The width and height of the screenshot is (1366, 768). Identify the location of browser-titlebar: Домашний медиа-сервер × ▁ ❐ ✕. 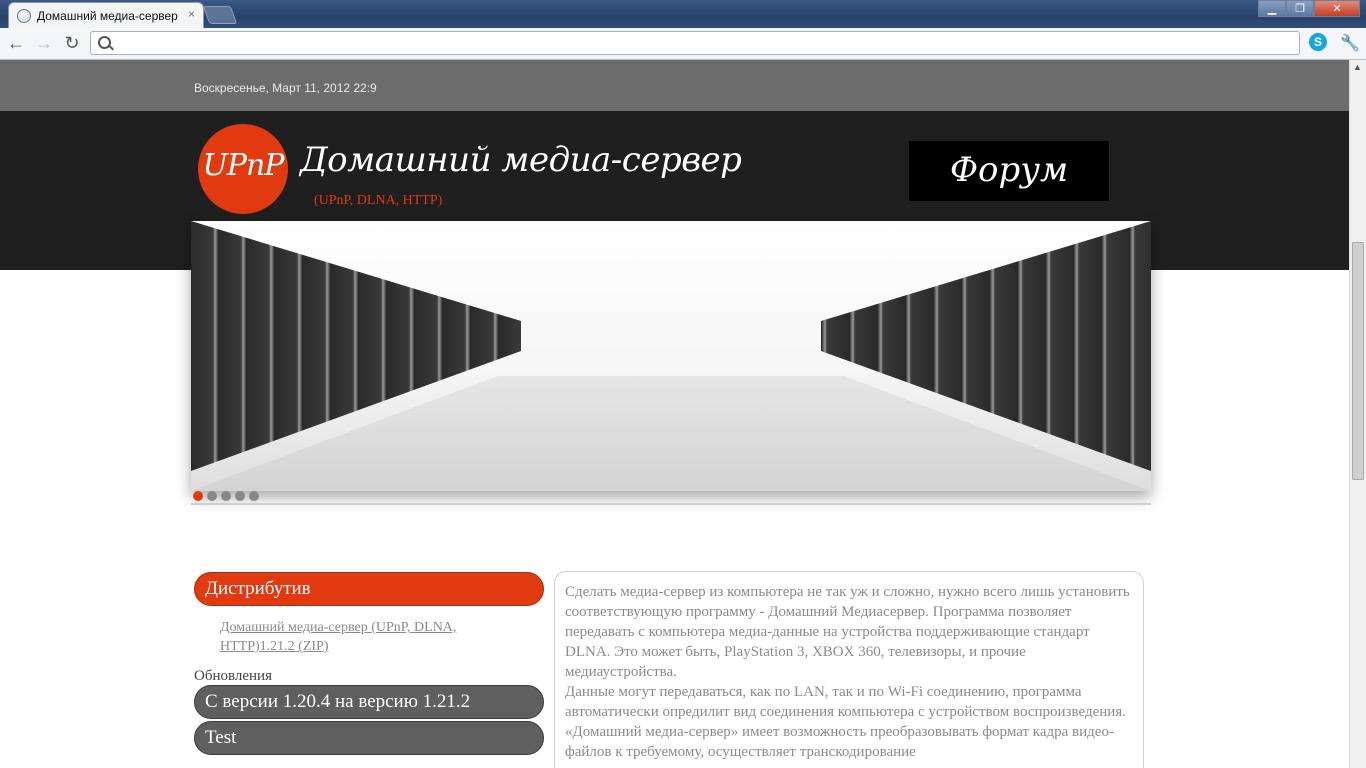
(683, 14).